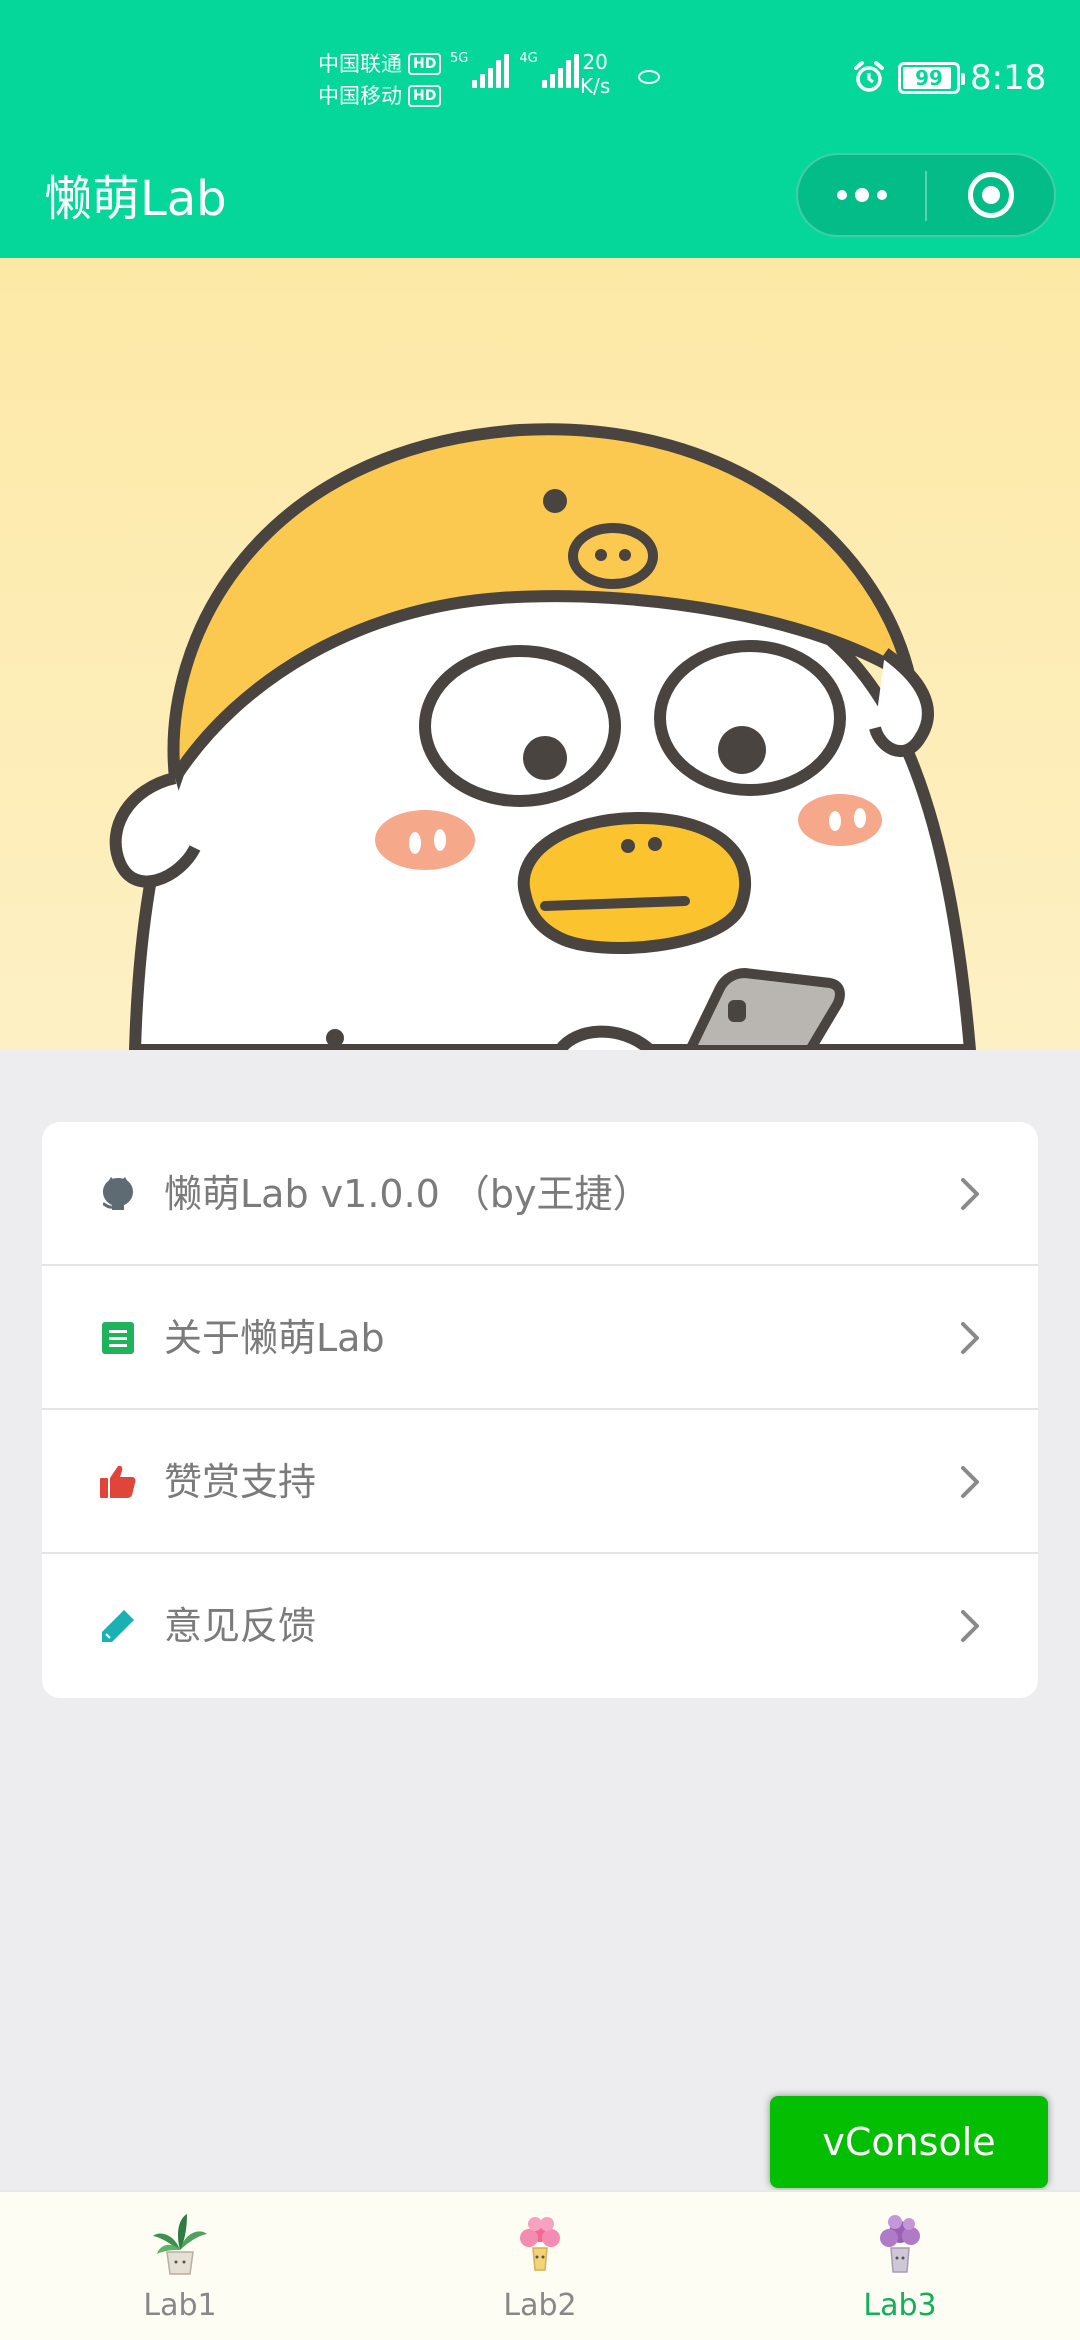 The width and height of the screenshot is (1080, 2340). Describe the element at coordinates (649, 77) in the screenshot. I see `eye-icon` at that location.